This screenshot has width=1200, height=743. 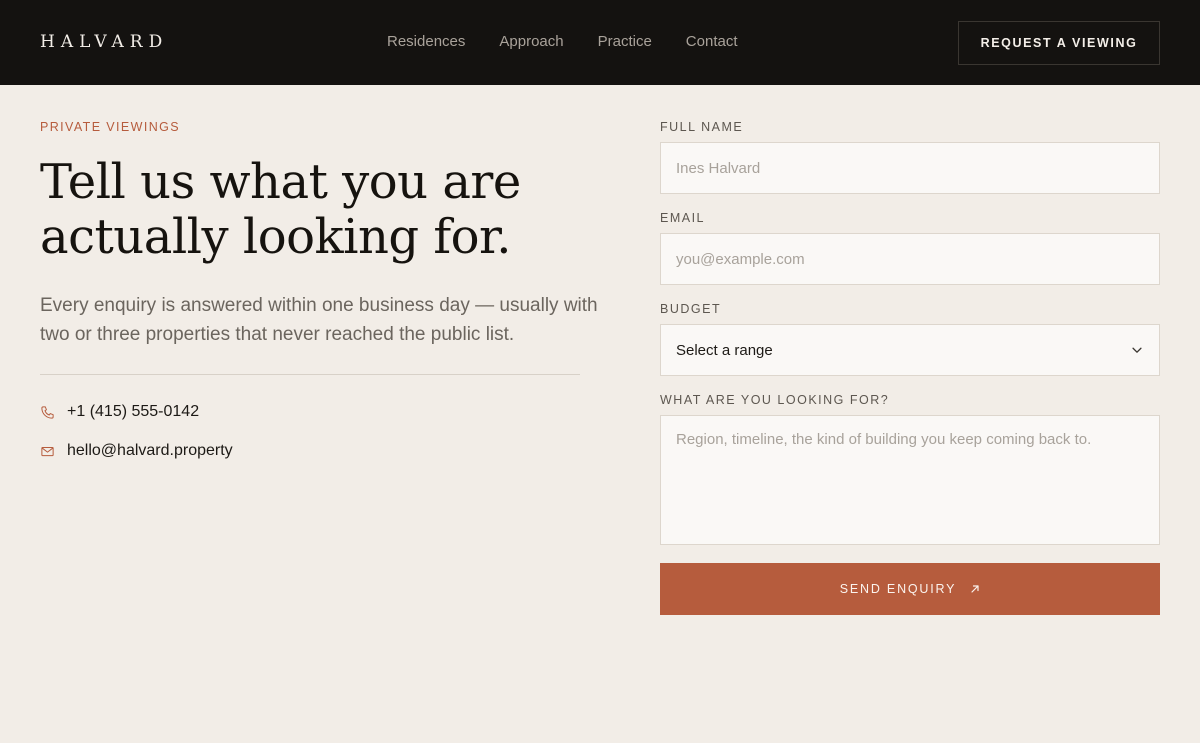 What do you see at coordinates (1137, 350) in the screenshot?
I see `chevron-down-icon` at bounding box center [1137, 350].